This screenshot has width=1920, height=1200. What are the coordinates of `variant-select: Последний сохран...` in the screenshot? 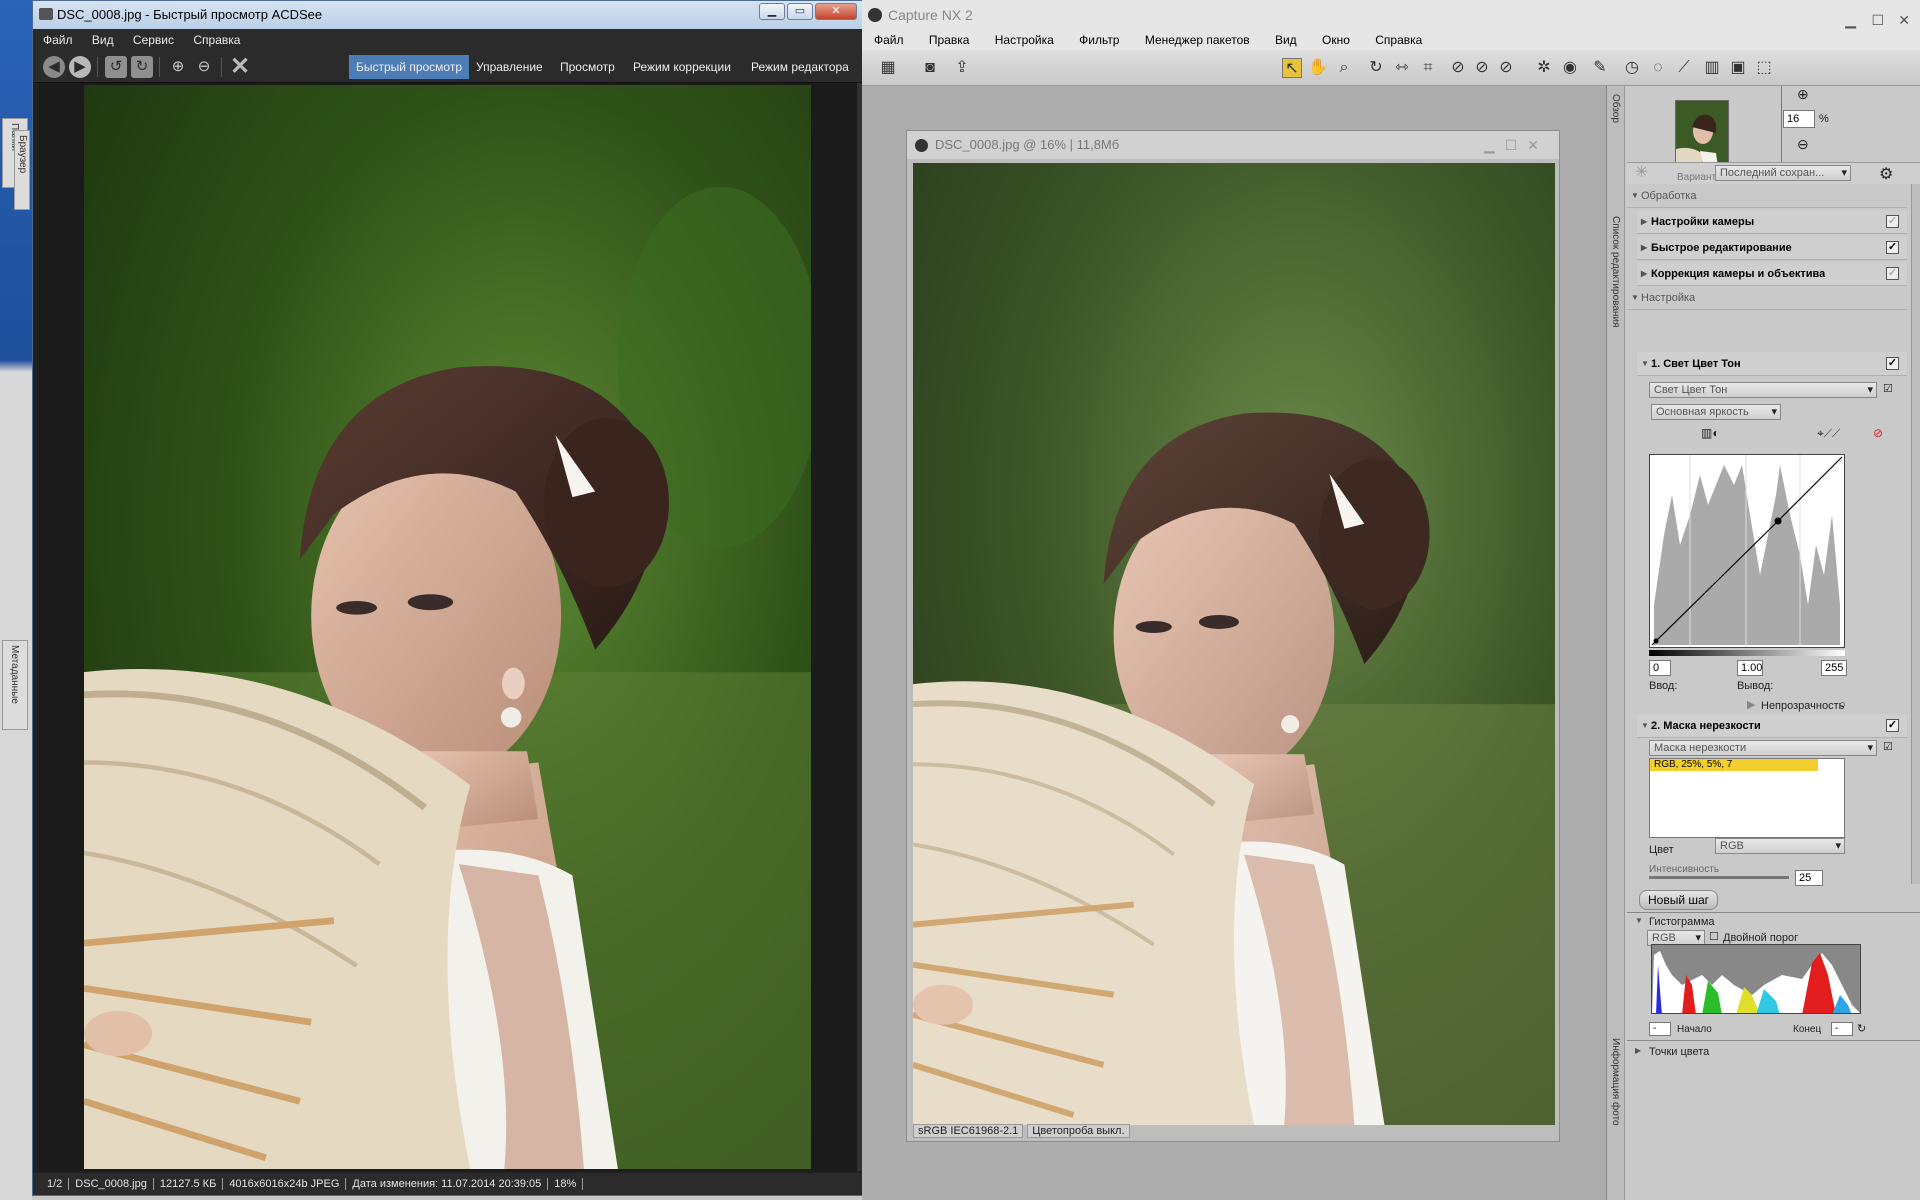 It's located at (1783, 173).